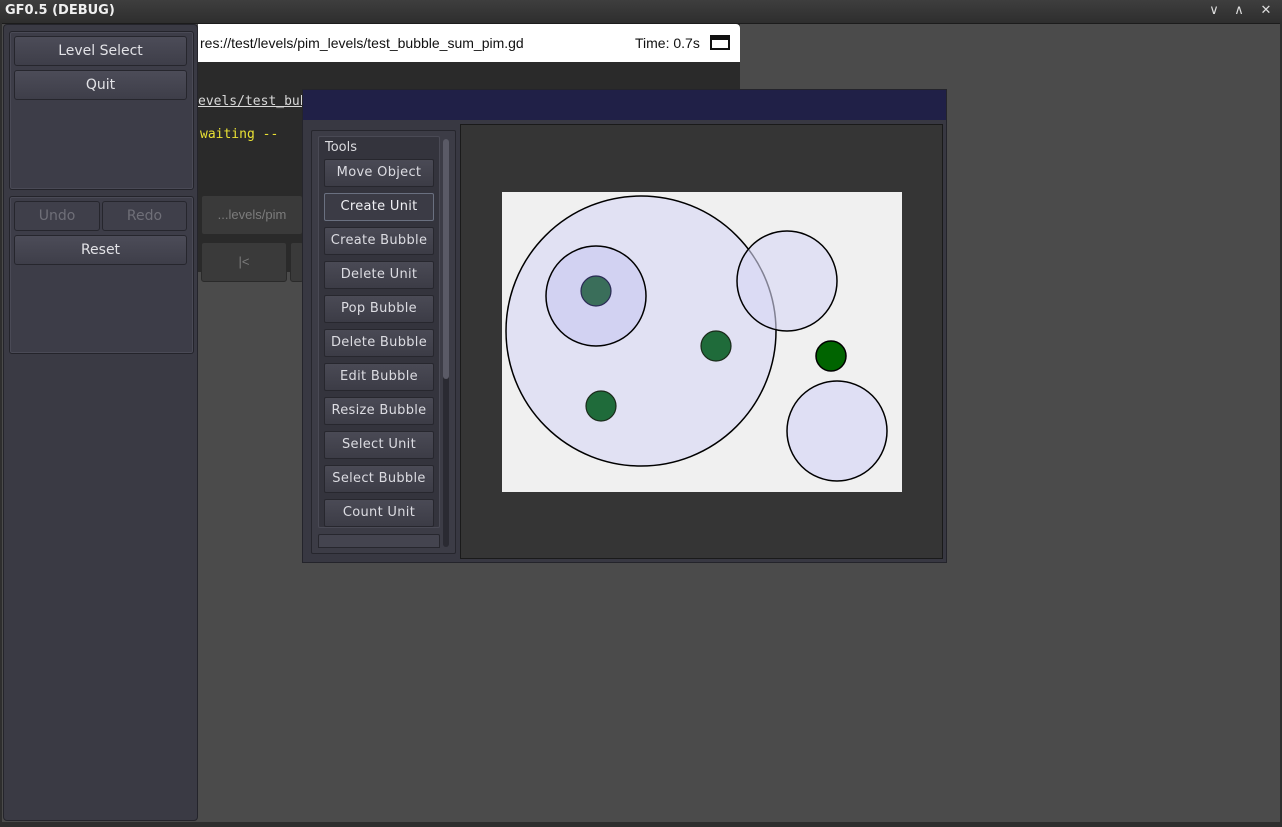  I want to click on maximize-icon: ∧, so click(1239, 11).